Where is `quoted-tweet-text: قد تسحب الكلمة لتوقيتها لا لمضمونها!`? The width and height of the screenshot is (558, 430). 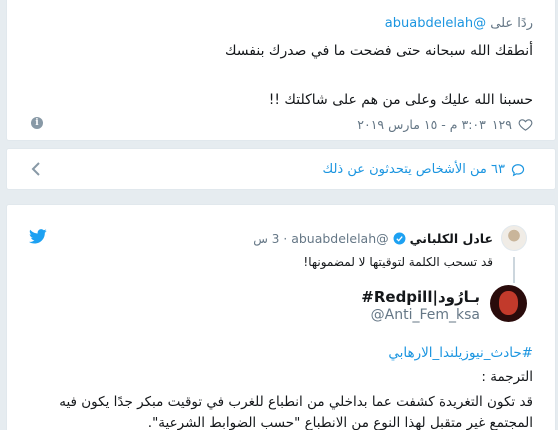
quoted-tweet-text: قد تسحب الكلمة لتوقيتها لا لمضمونها! is located at coordinates (398, 262).